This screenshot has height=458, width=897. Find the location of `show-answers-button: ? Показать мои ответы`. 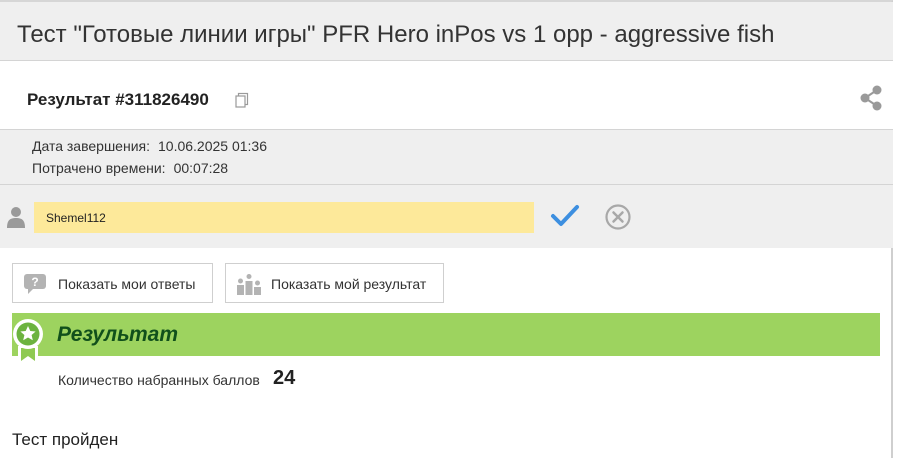

show-answers-button: ? Показать мои ответы is located at coordinates (112, 283).